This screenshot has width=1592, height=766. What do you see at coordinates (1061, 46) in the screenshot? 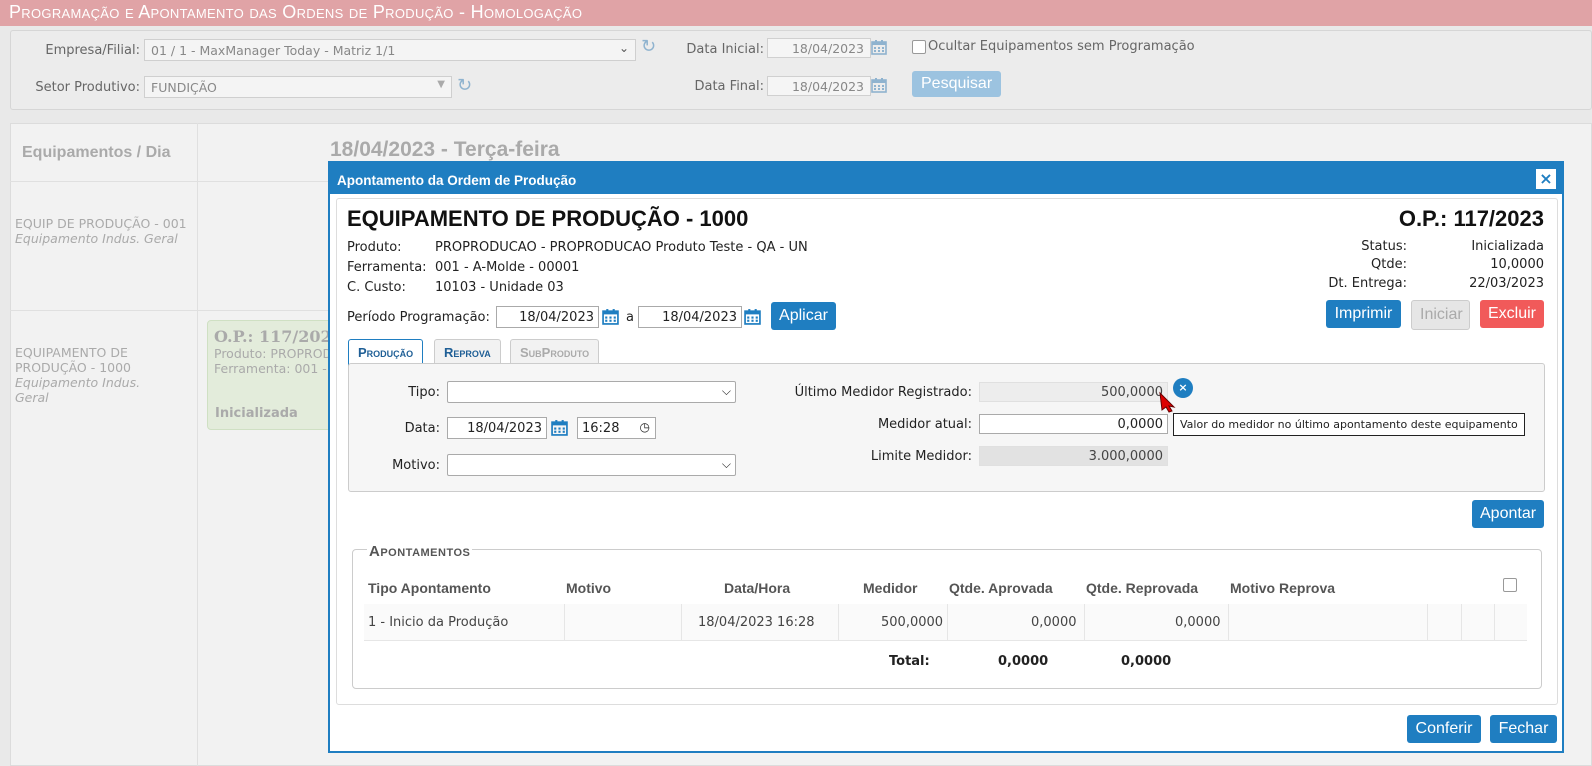
I see `ocultar-label: Ocultar Equipamentos sem Programação` at bounding box center [1061, 46].